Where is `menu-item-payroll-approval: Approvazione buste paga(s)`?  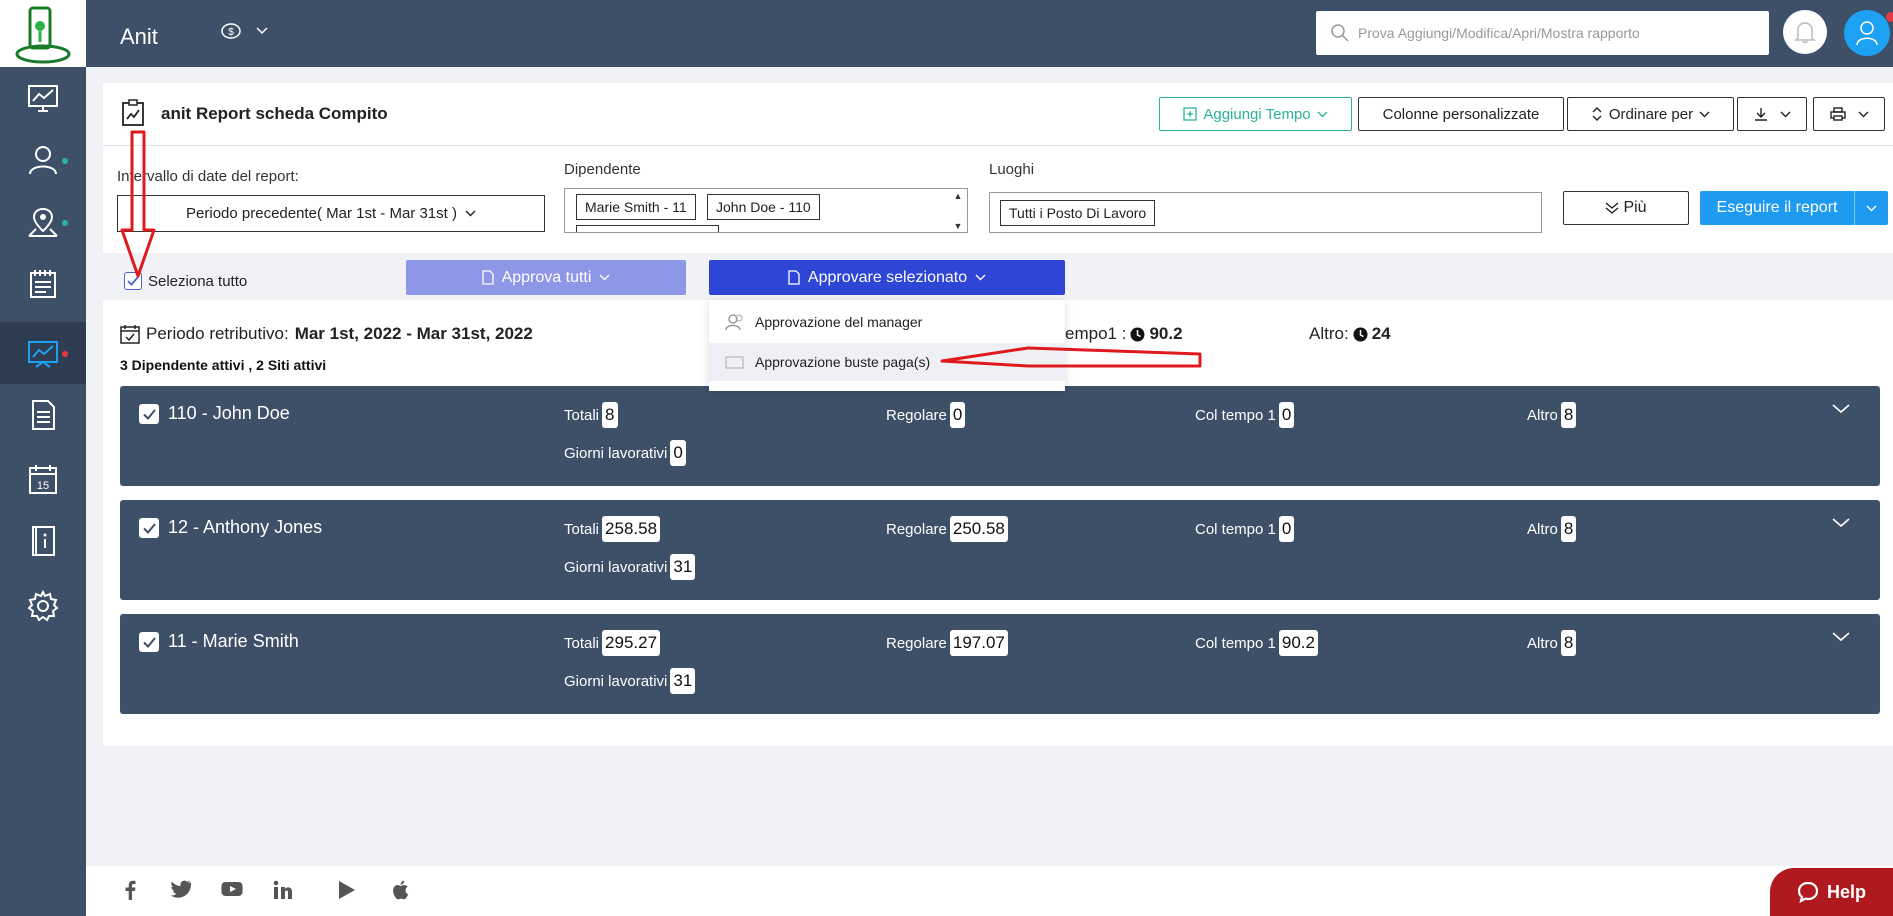 menu-item-payroll-approval: Approvazione buste paga(s) is located at coordinates (887, 362).